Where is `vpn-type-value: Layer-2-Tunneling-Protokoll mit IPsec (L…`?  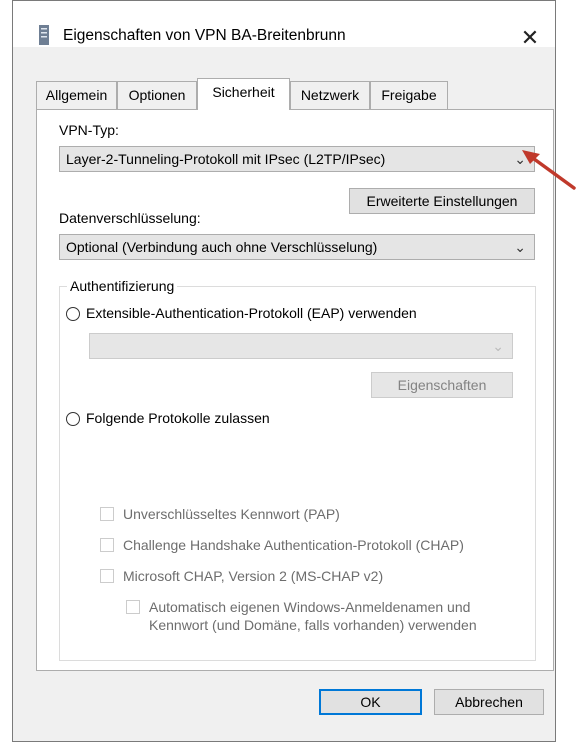
vpn-type-value: Layer-2-Tunneling-Protokoll mit IPsec (L… is located at coordinates (226, 159).